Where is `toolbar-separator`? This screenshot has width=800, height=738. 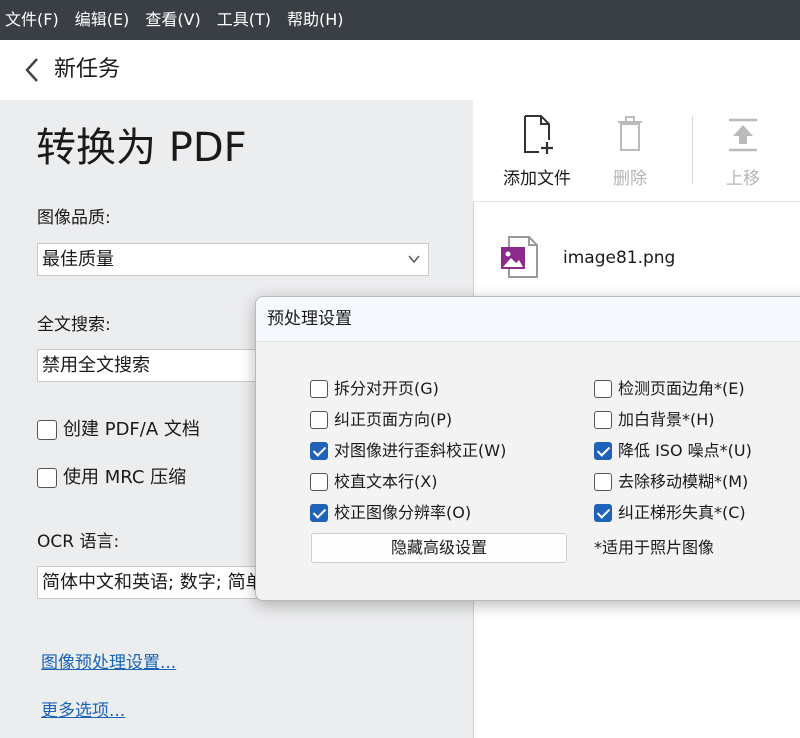 toolbar-separator is located at coordinates (692, 150).